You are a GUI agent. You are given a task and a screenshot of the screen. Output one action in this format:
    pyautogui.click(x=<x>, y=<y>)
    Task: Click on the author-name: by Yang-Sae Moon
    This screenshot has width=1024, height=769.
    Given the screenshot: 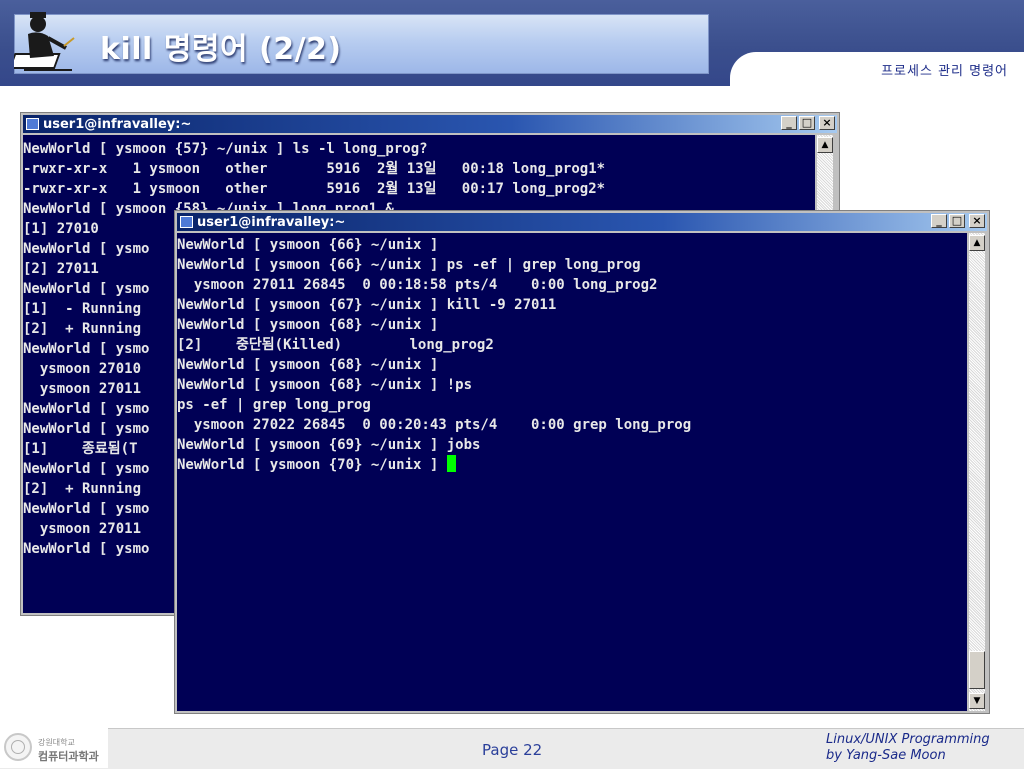 What is the action you would take?
    pyautogui.click(x=886, y=755)
    